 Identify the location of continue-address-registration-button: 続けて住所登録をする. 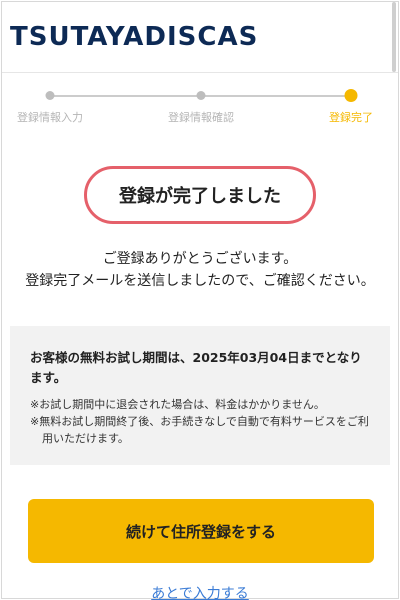
(201, 531).